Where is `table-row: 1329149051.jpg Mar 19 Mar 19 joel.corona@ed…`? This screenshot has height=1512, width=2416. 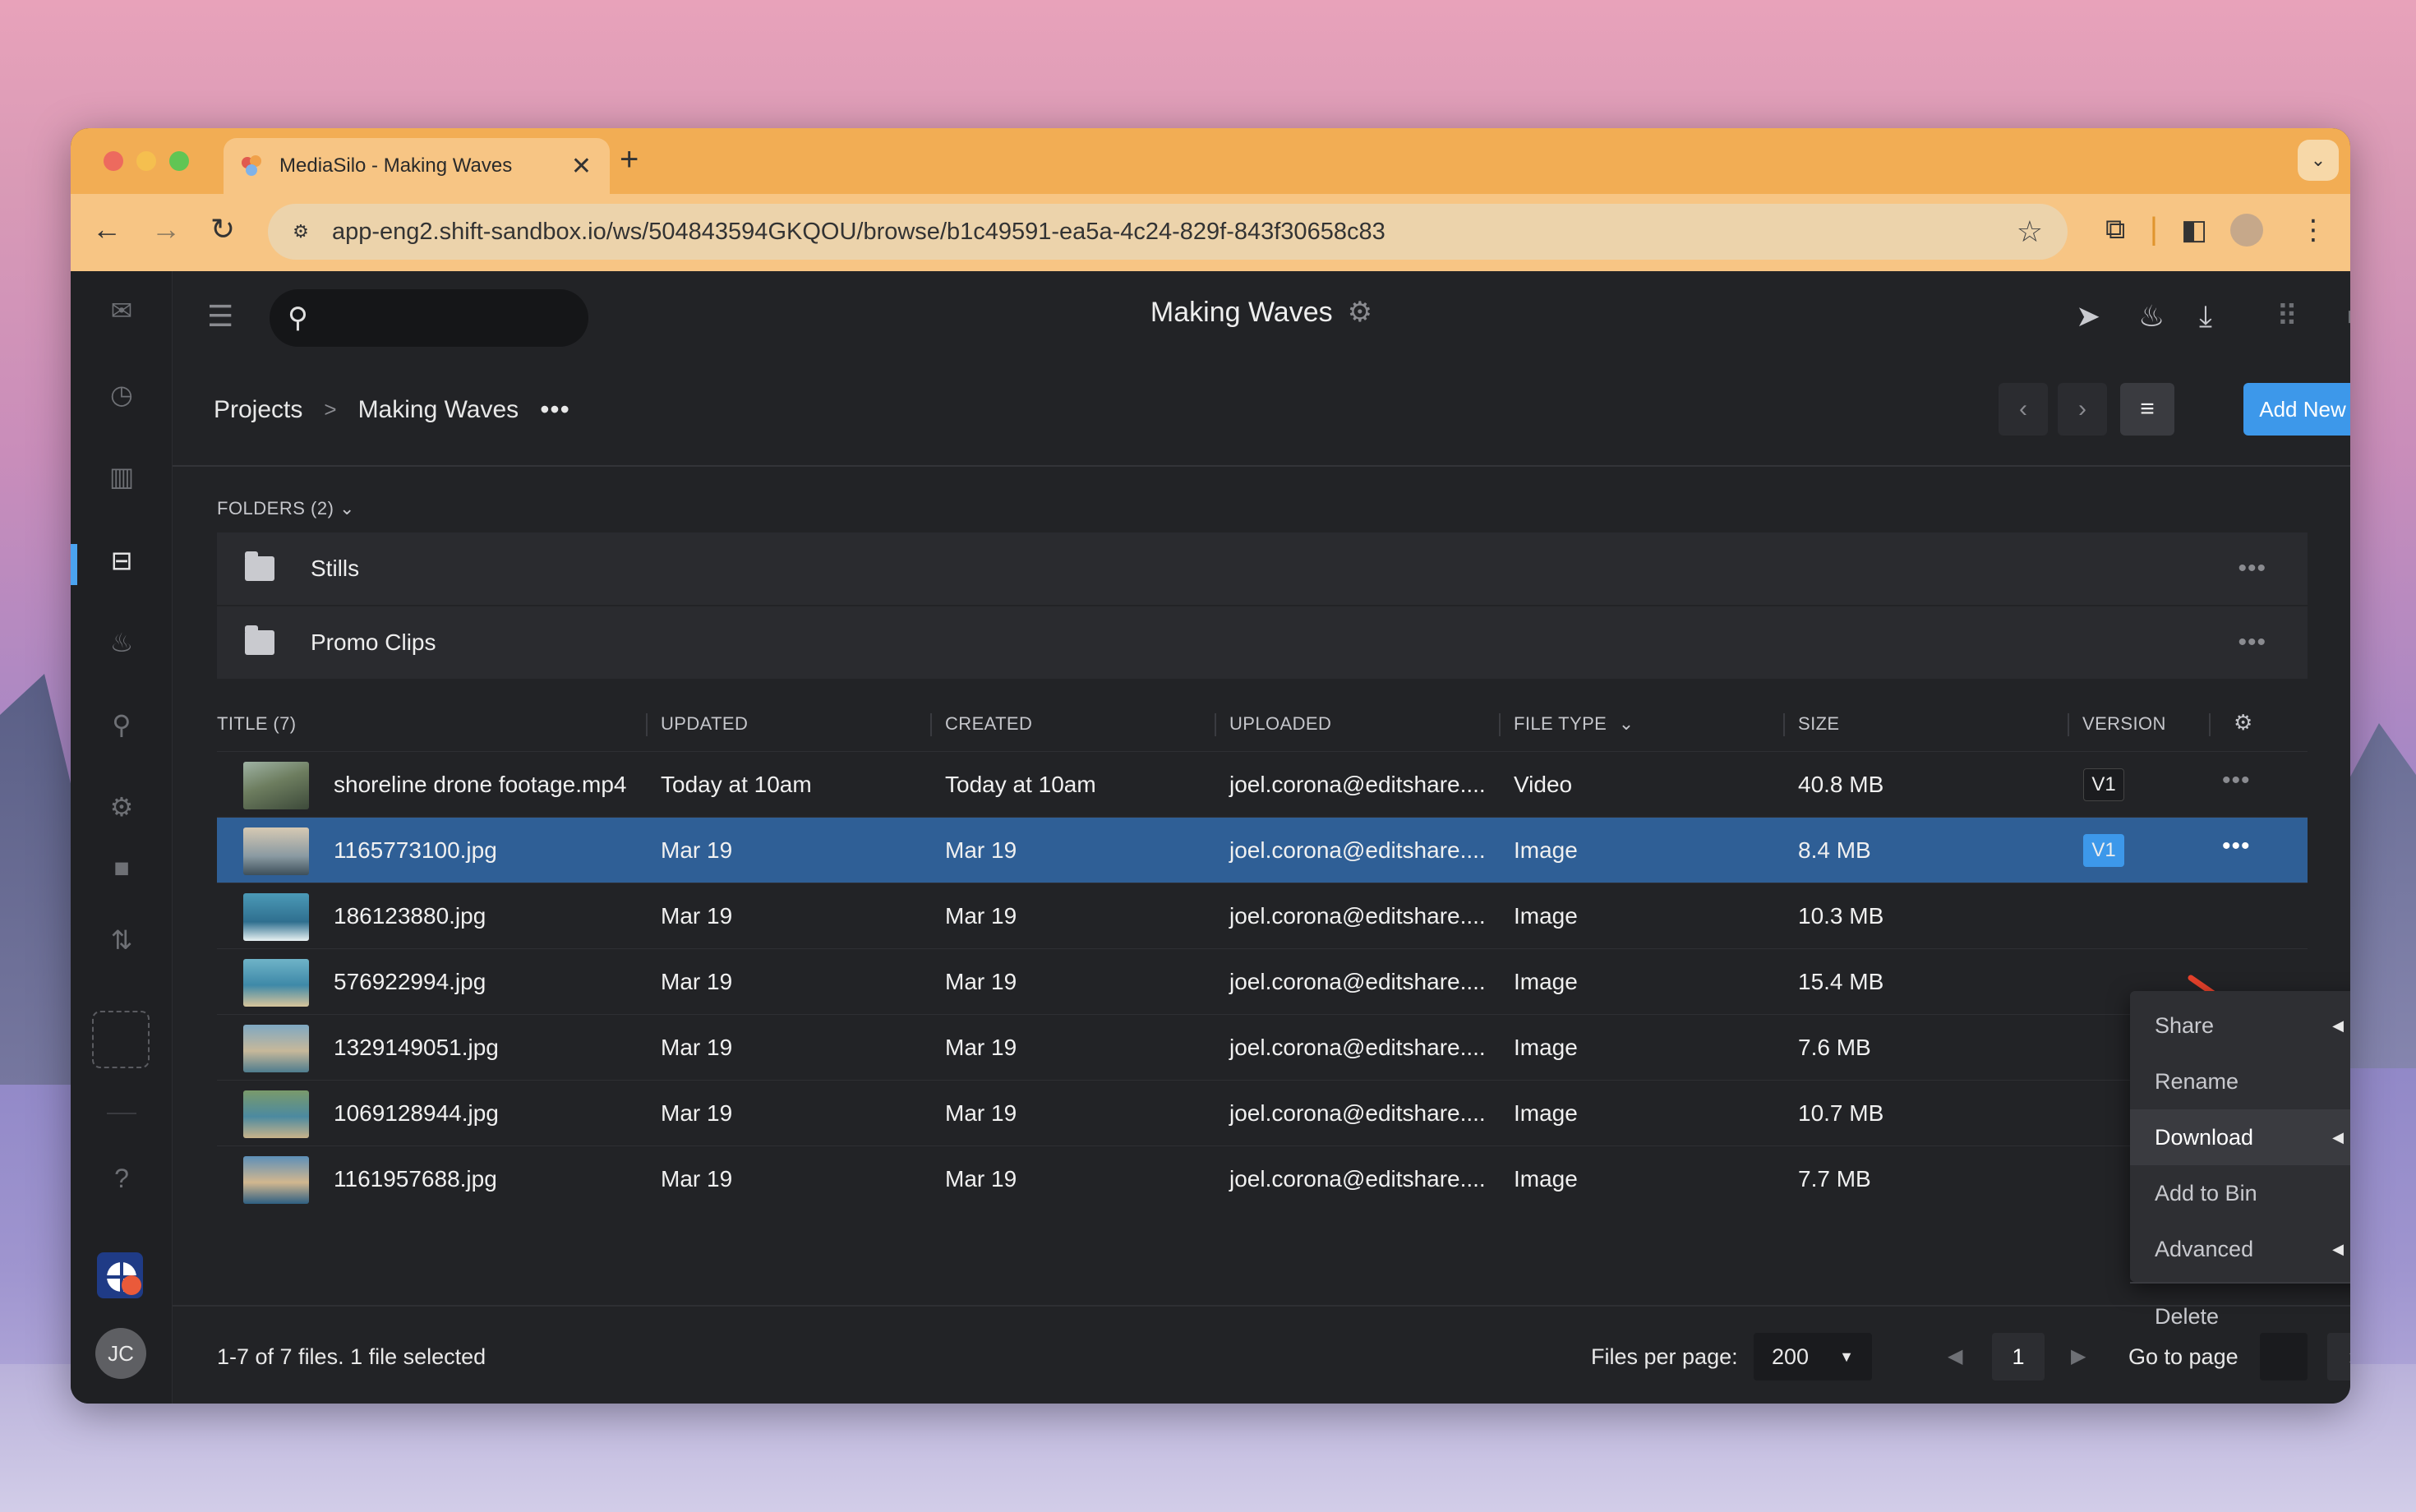
table-row: 1329149051.jpg Mar 19 Mar 19 joel.corona@ed… is located at coordinates (1263, 1047).